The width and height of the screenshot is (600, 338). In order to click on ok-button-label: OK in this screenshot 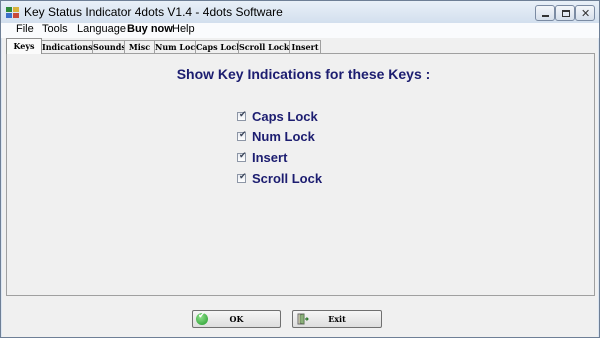, I will do `click(236, 319)`.